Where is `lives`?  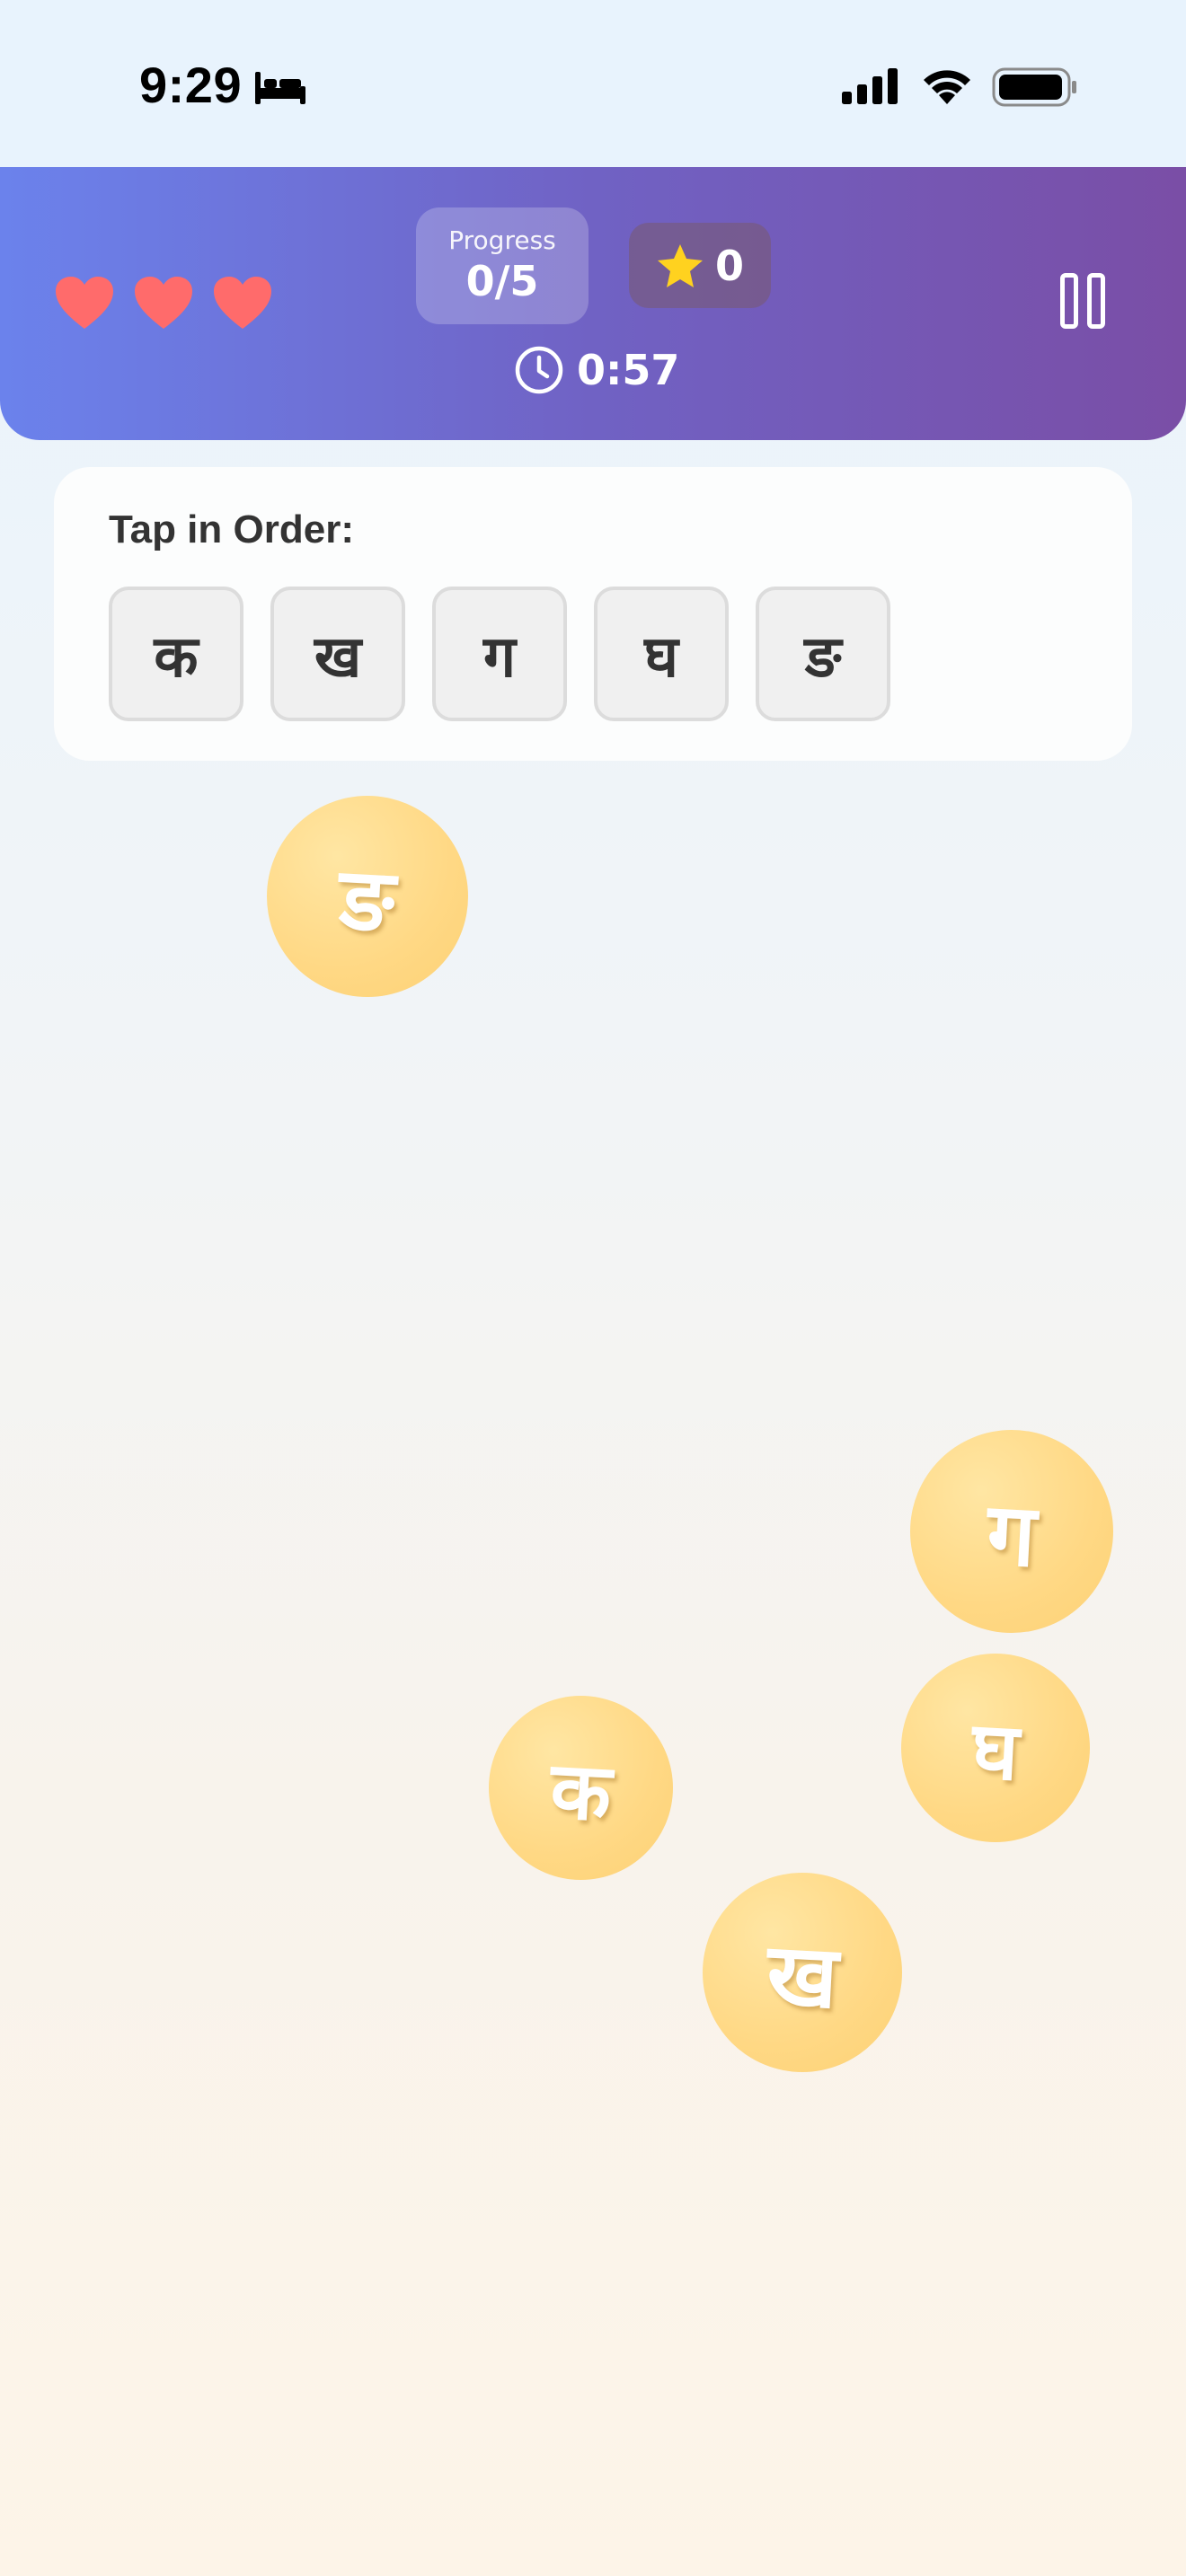 lives is located at coordinates (163, 303).